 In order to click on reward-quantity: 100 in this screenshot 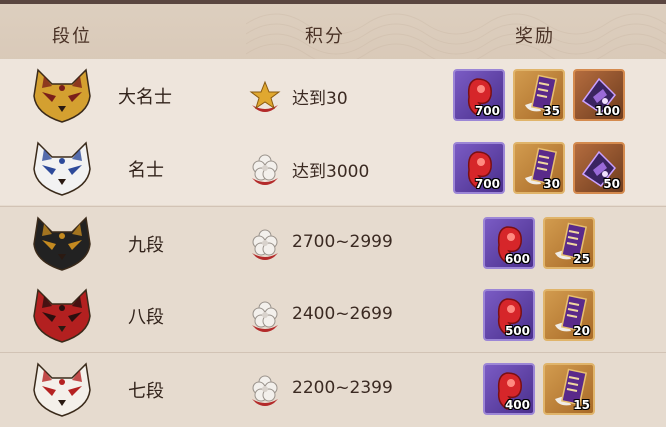, I will do `click(607, 111)`.